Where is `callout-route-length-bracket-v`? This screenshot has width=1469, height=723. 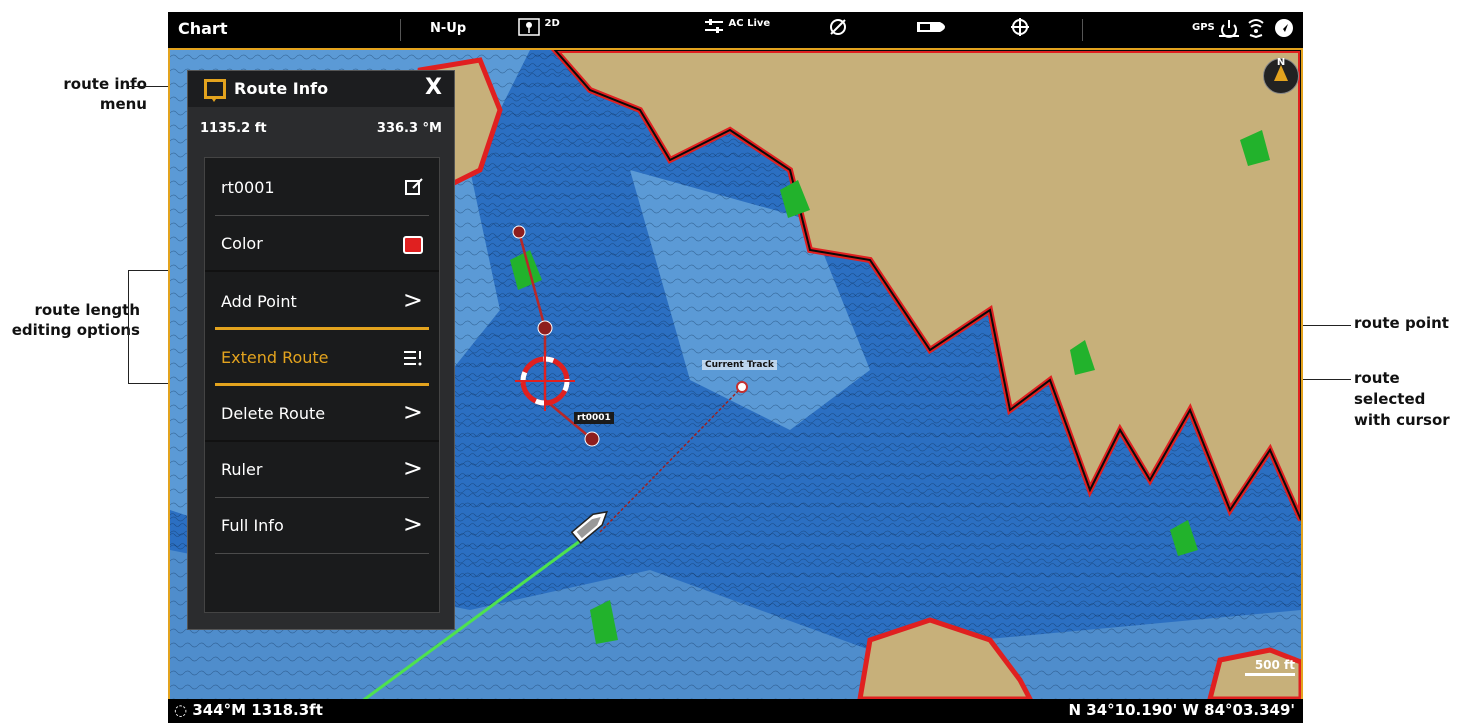
callout-route-length-bracket-v is located at coordinates (128, 326).